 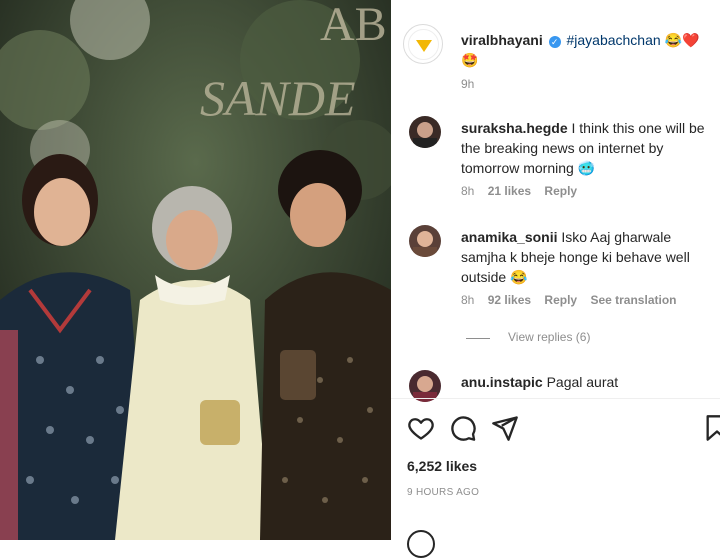 What do you see at coordinates (505, 428) in the screenshot?
I see `share-icon` at bounding box center [505, 428].